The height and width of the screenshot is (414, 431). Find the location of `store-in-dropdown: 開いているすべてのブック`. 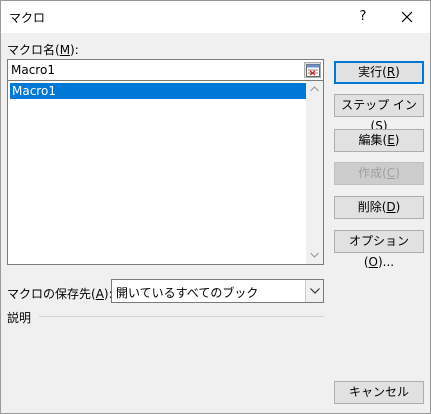

store-in-dropdown: 開いているすべてのブック is located at coordinates (217, 291).